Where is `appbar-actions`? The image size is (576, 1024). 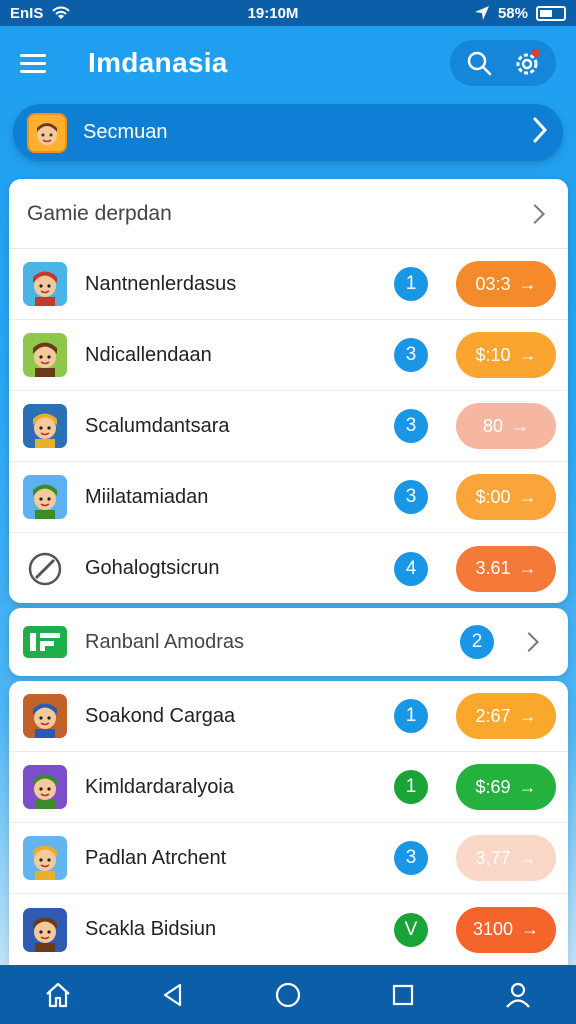
appbar-actions is located at coordinates (503, 63).